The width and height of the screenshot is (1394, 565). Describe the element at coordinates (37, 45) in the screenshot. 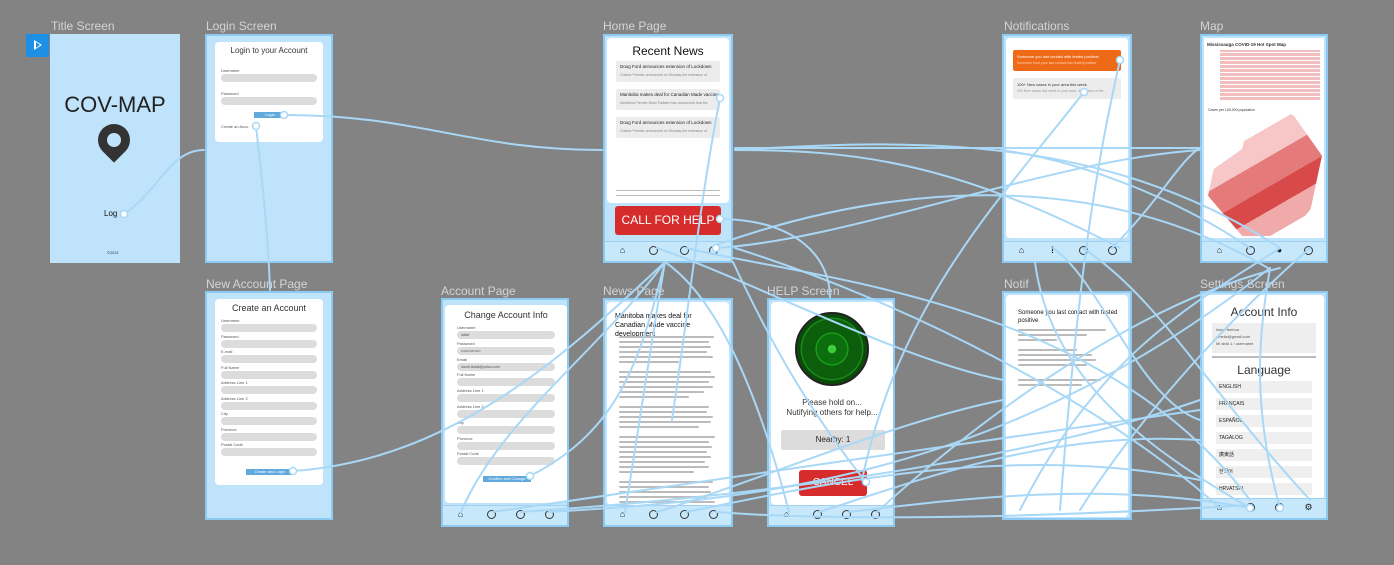

I see `prototype-play-button` at that location.